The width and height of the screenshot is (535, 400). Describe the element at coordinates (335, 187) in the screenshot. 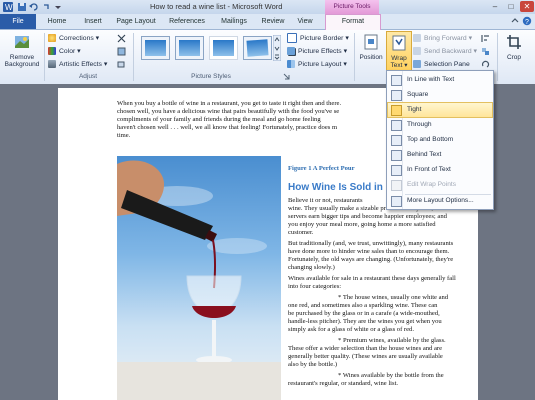

I see `section-heading: How Wine Is Sold in` at that location.